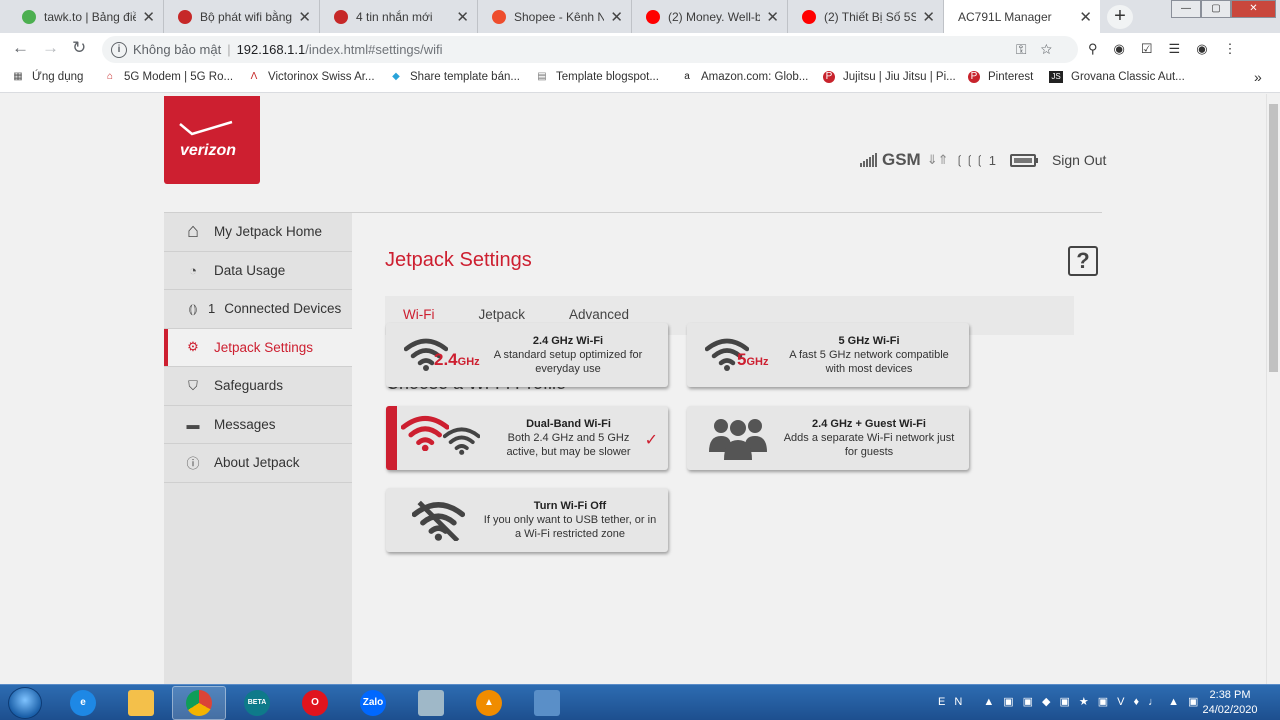 This screenshot has height=720, width=1280. What do you see at coordinates (315, 703) in the screenshot?
I see `taskbar-opera: O` at bounding box center [315, 703].